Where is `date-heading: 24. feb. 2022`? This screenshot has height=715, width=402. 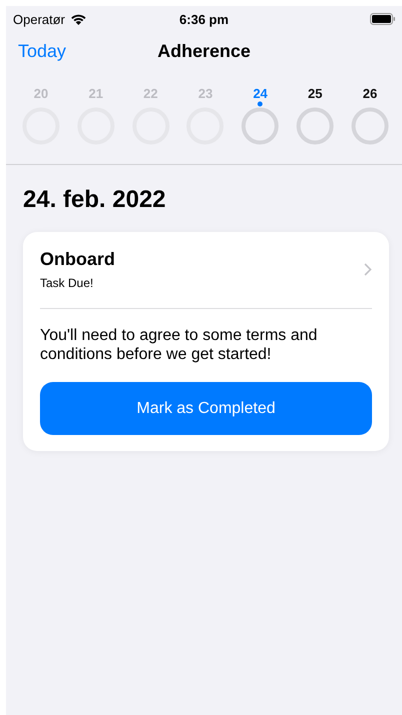
date-heading: 24. feb. 2022 is located at coordinates (95, 200).